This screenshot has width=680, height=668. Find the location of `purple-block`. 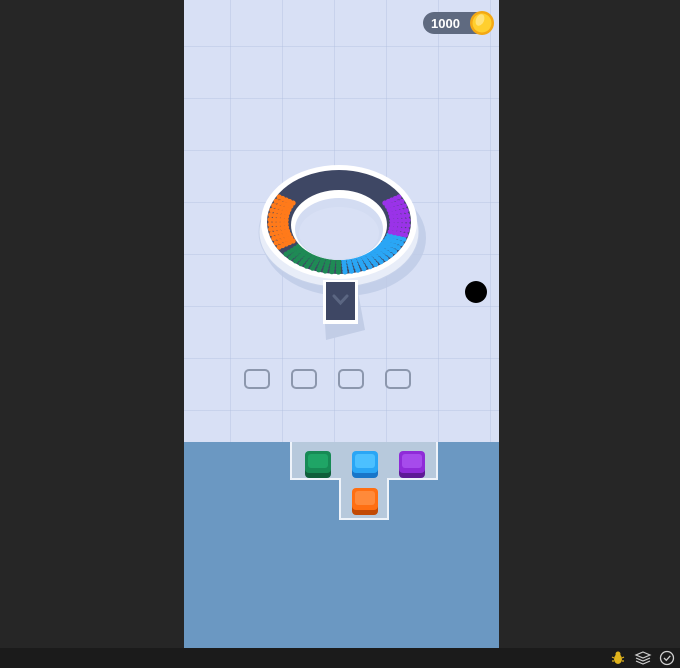

purple-block is located at coordinates (412, 464).